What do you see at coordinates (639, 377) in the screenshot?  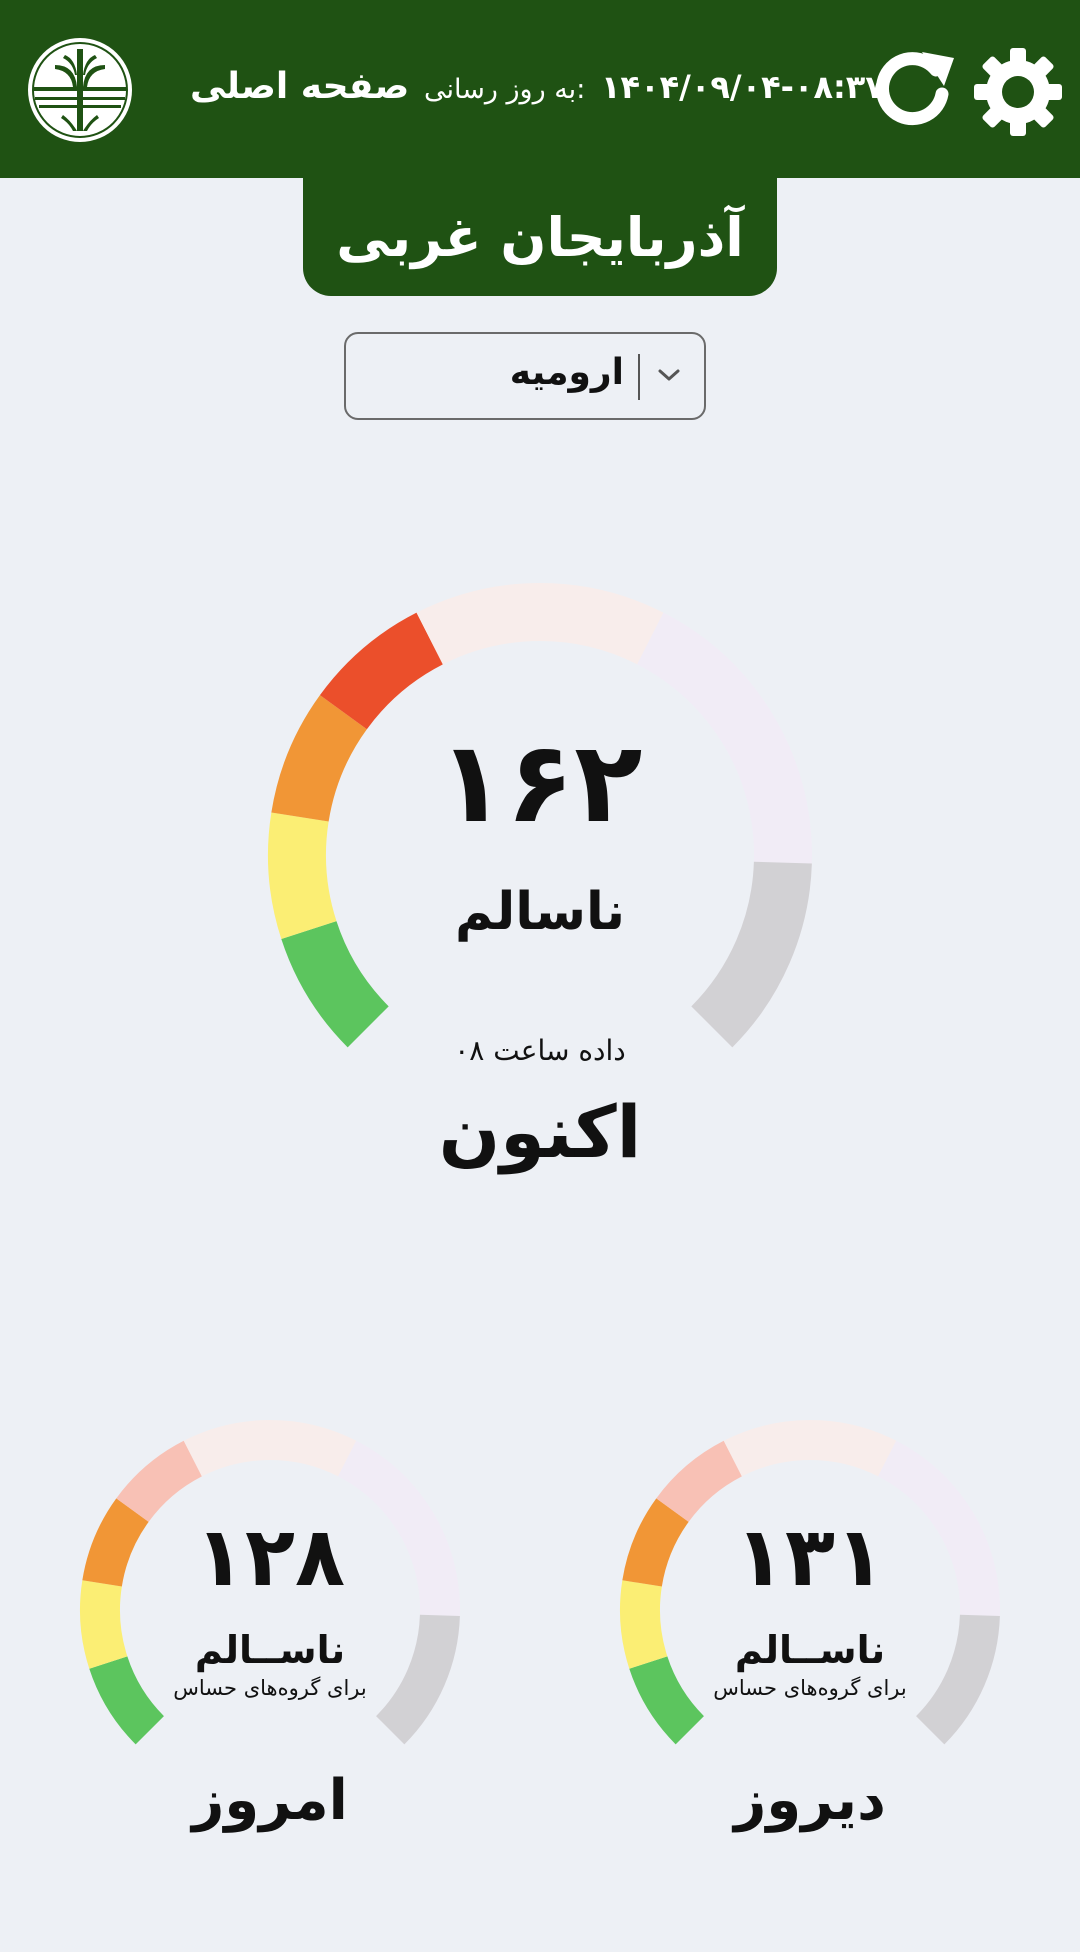 I see `dropdown-divider` at bounding box center [639, 377].